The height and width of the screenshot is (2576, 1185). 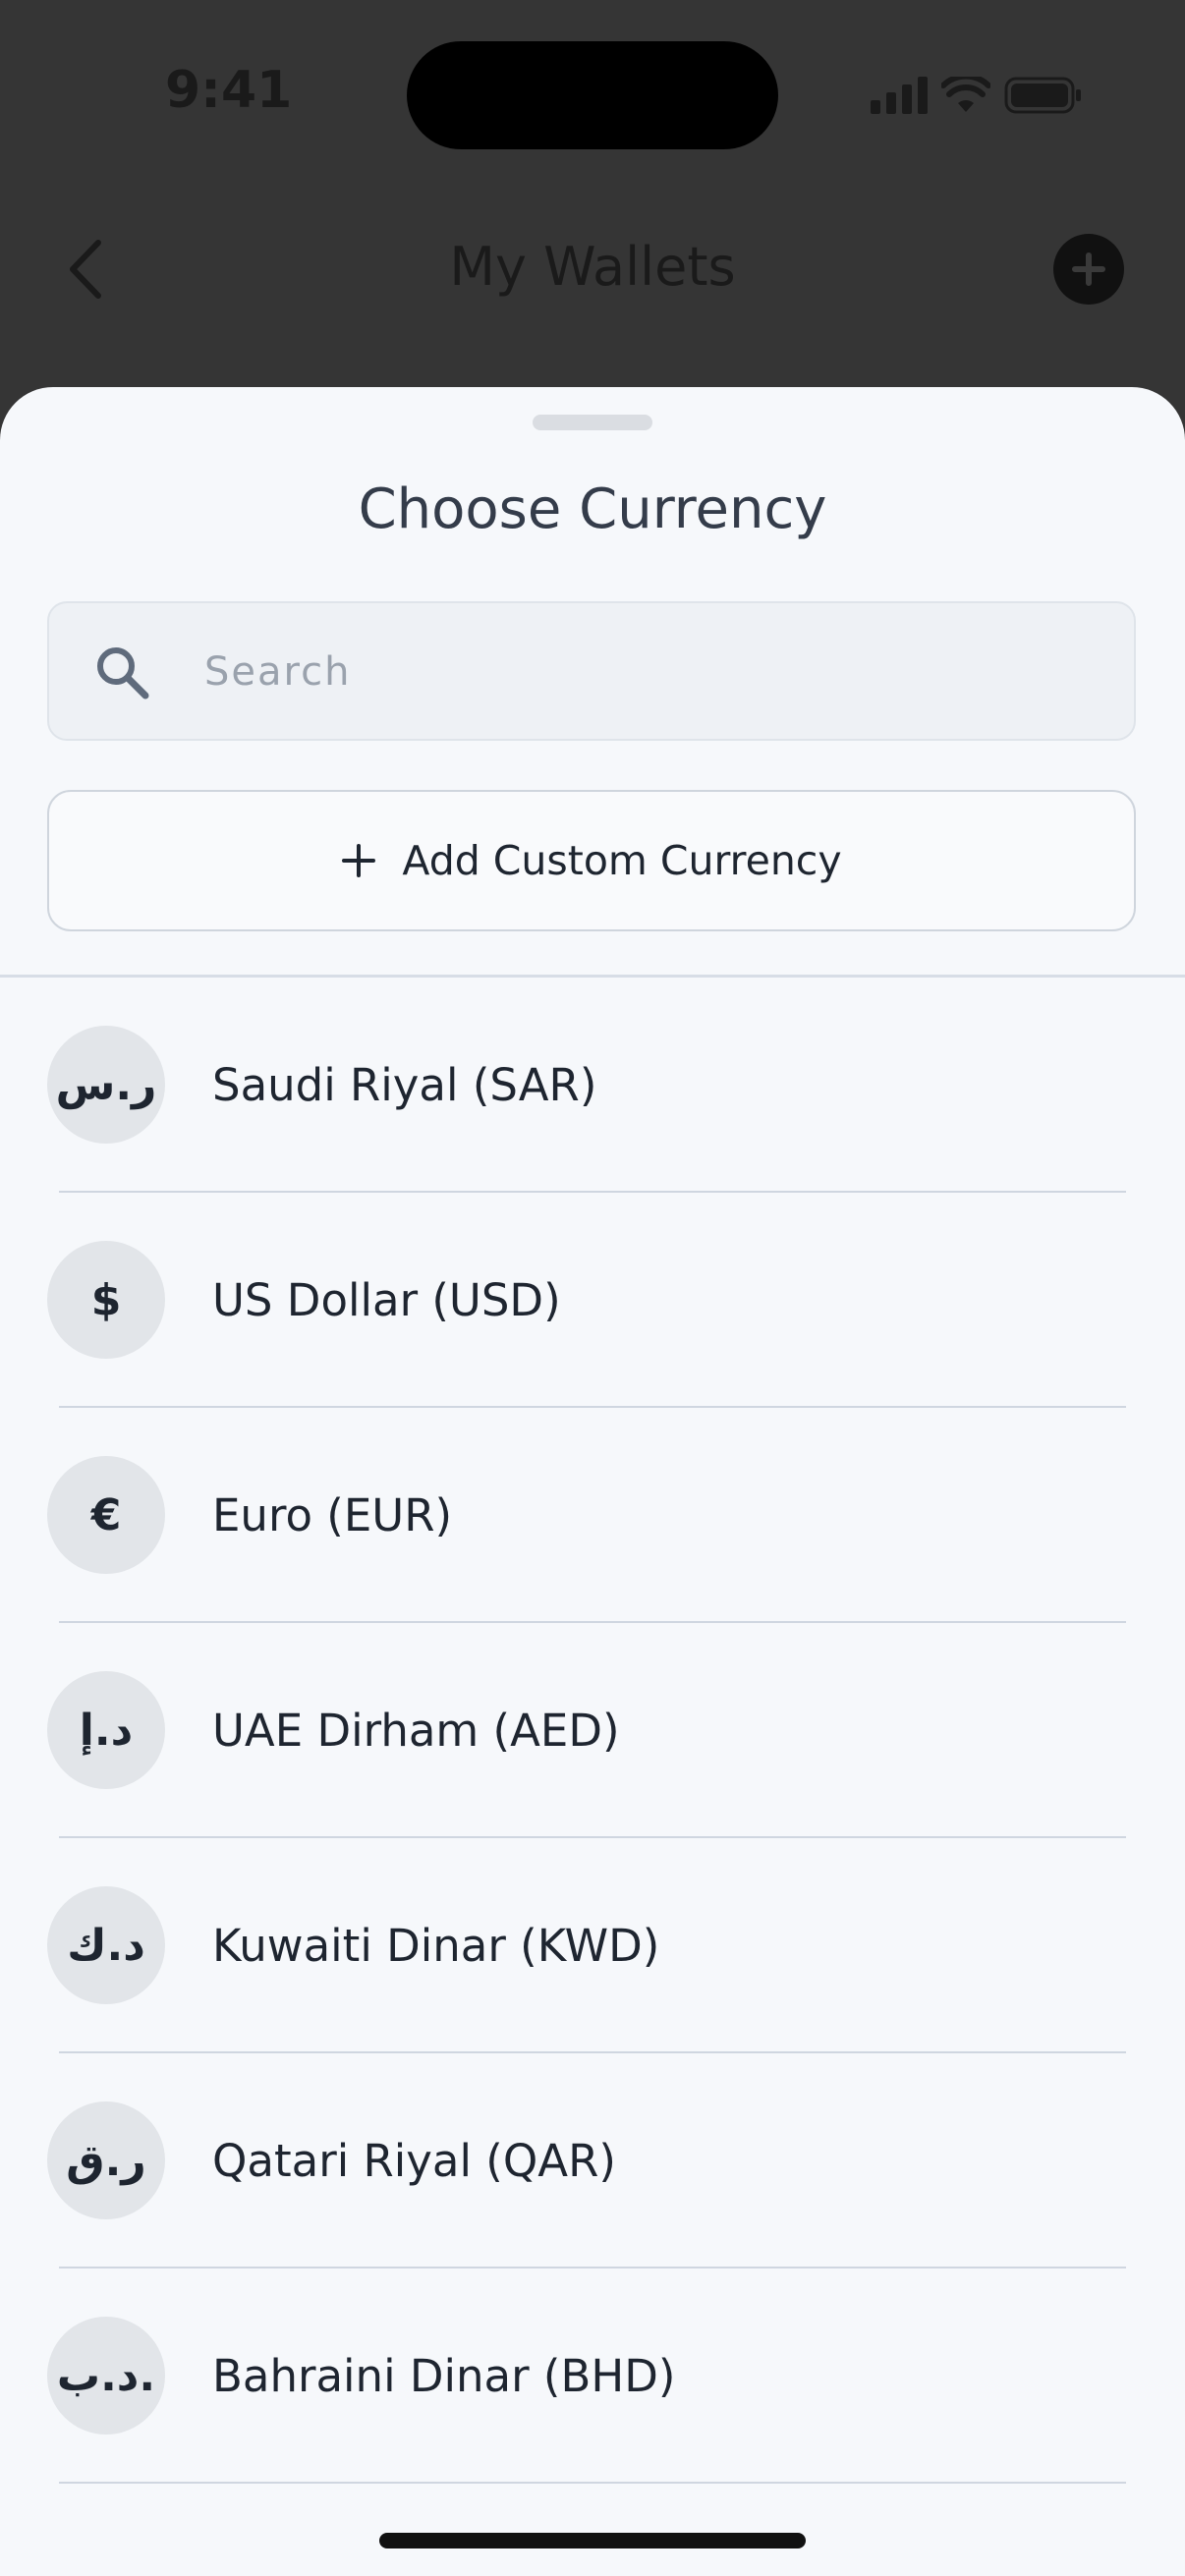 I want to click on currency-item-bhd: د.ب. Bahraini Dinar (BHD), so click(x=592, y=2376).